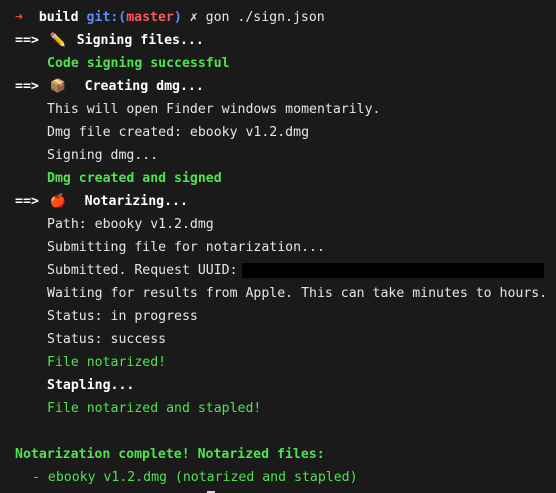 This screenshot has height=493, width=556. I want to click on prompt-git-suffix: ), so click(177, 17).